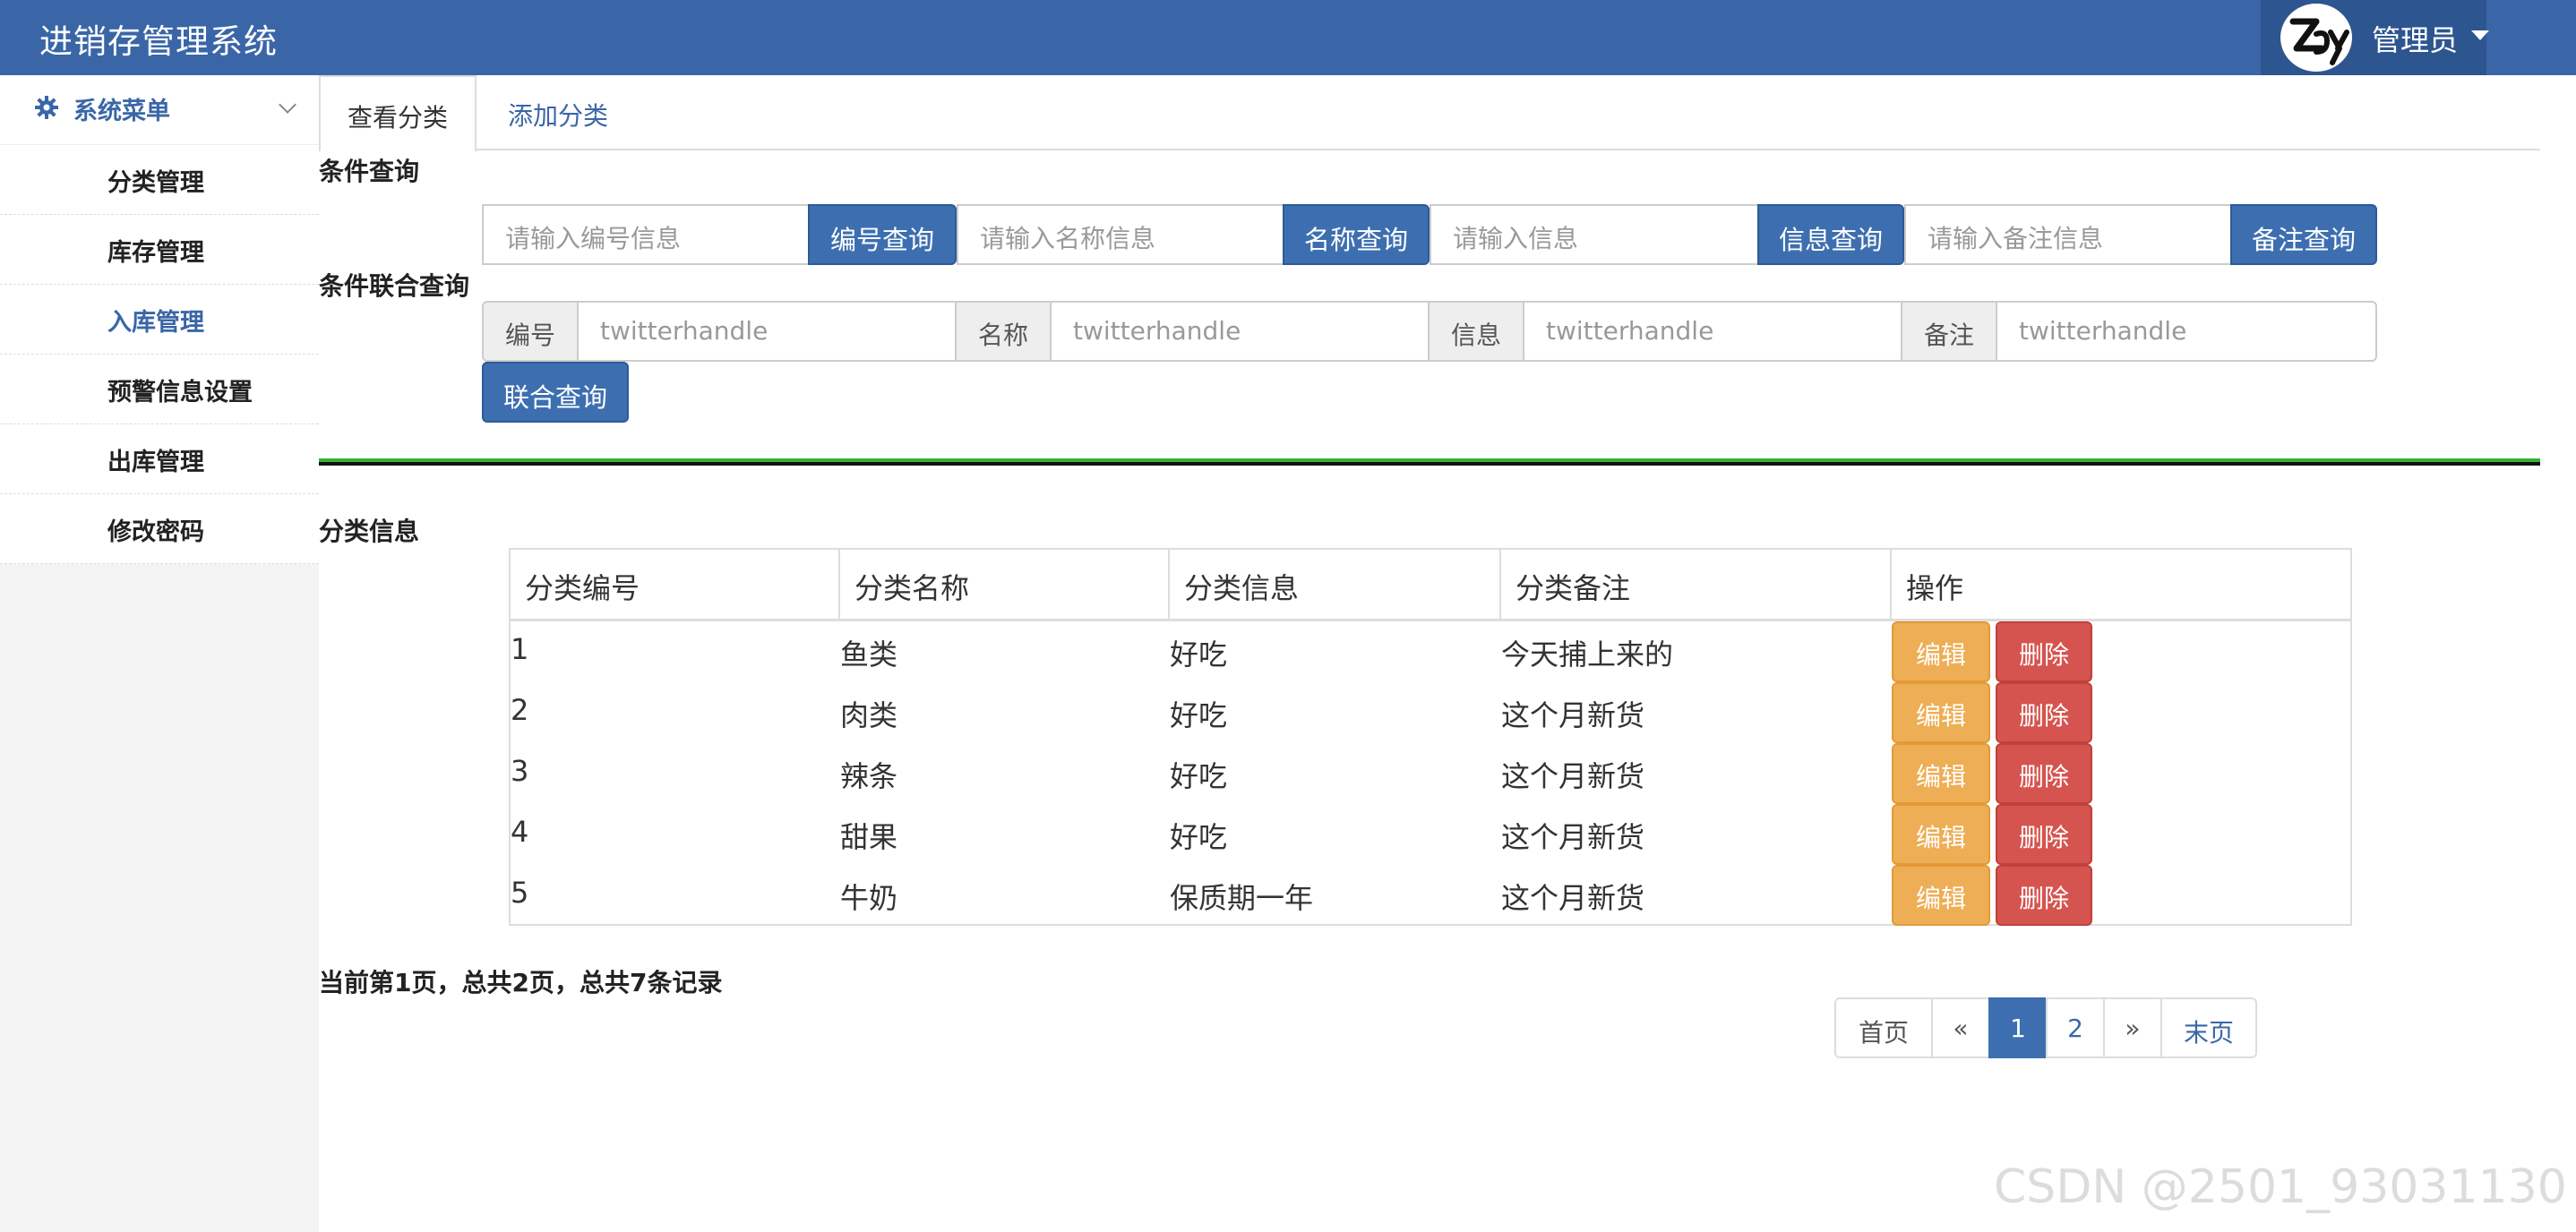 Image resolution: width=2576 pixels, height=1232 pixels. I want to click on gear-icon, so click(46, 107).